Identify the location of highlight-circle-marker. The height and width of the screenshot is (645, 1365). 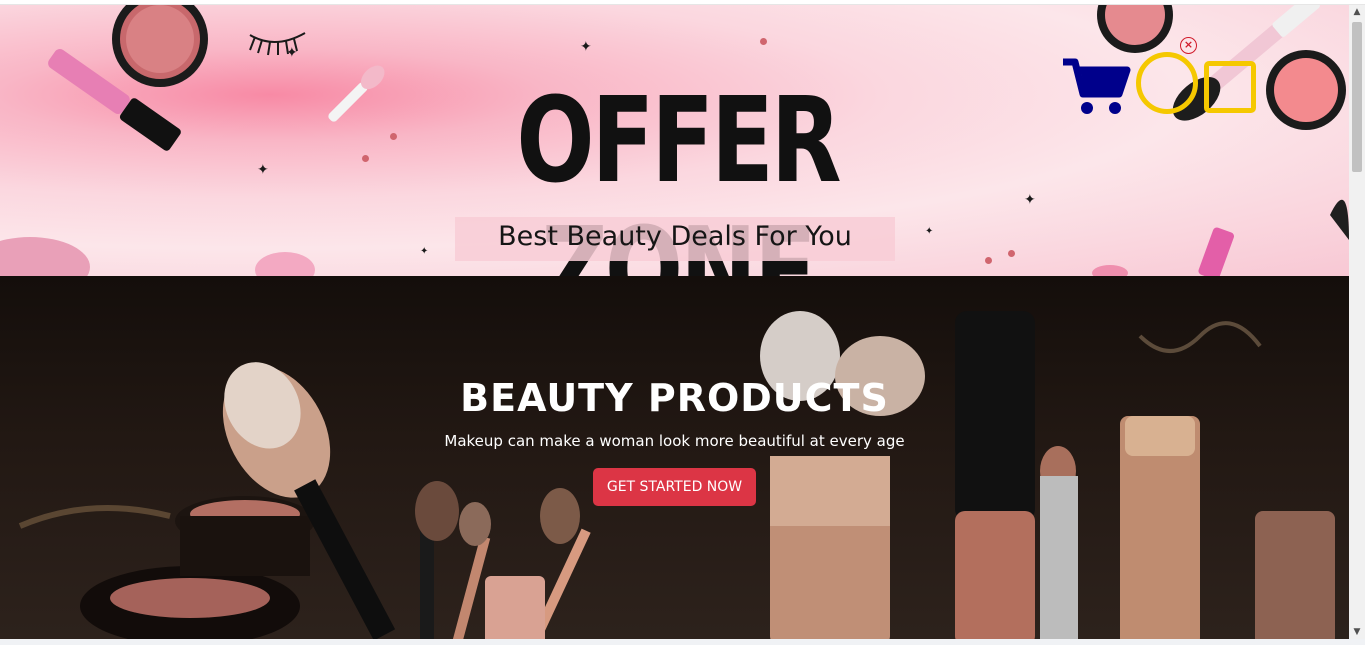
(1167, 83).